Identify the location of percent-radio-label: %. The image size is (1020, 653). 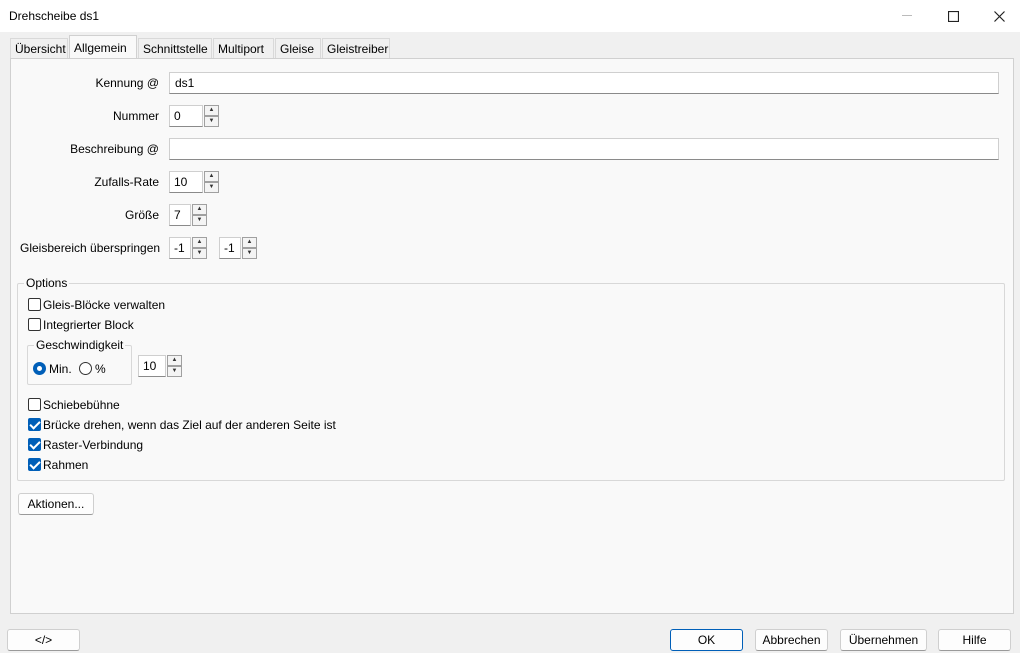
(100, 369).